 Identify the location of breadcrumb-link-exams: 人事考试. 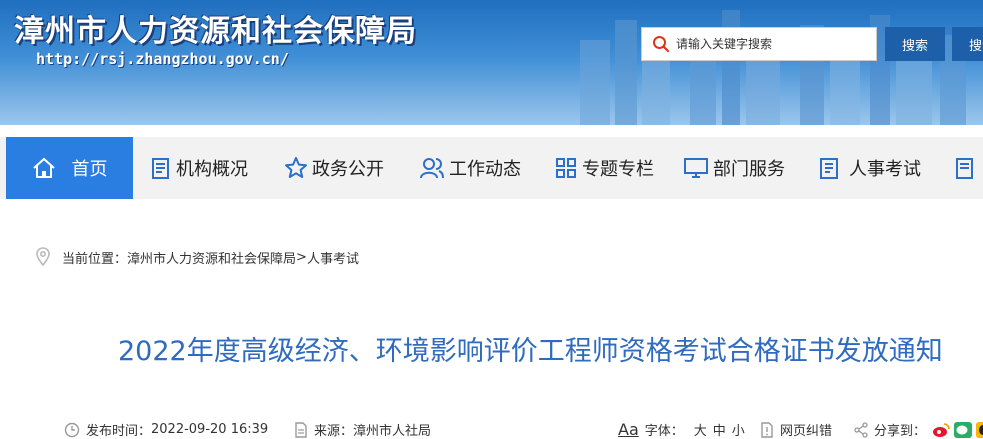
(333, 257).